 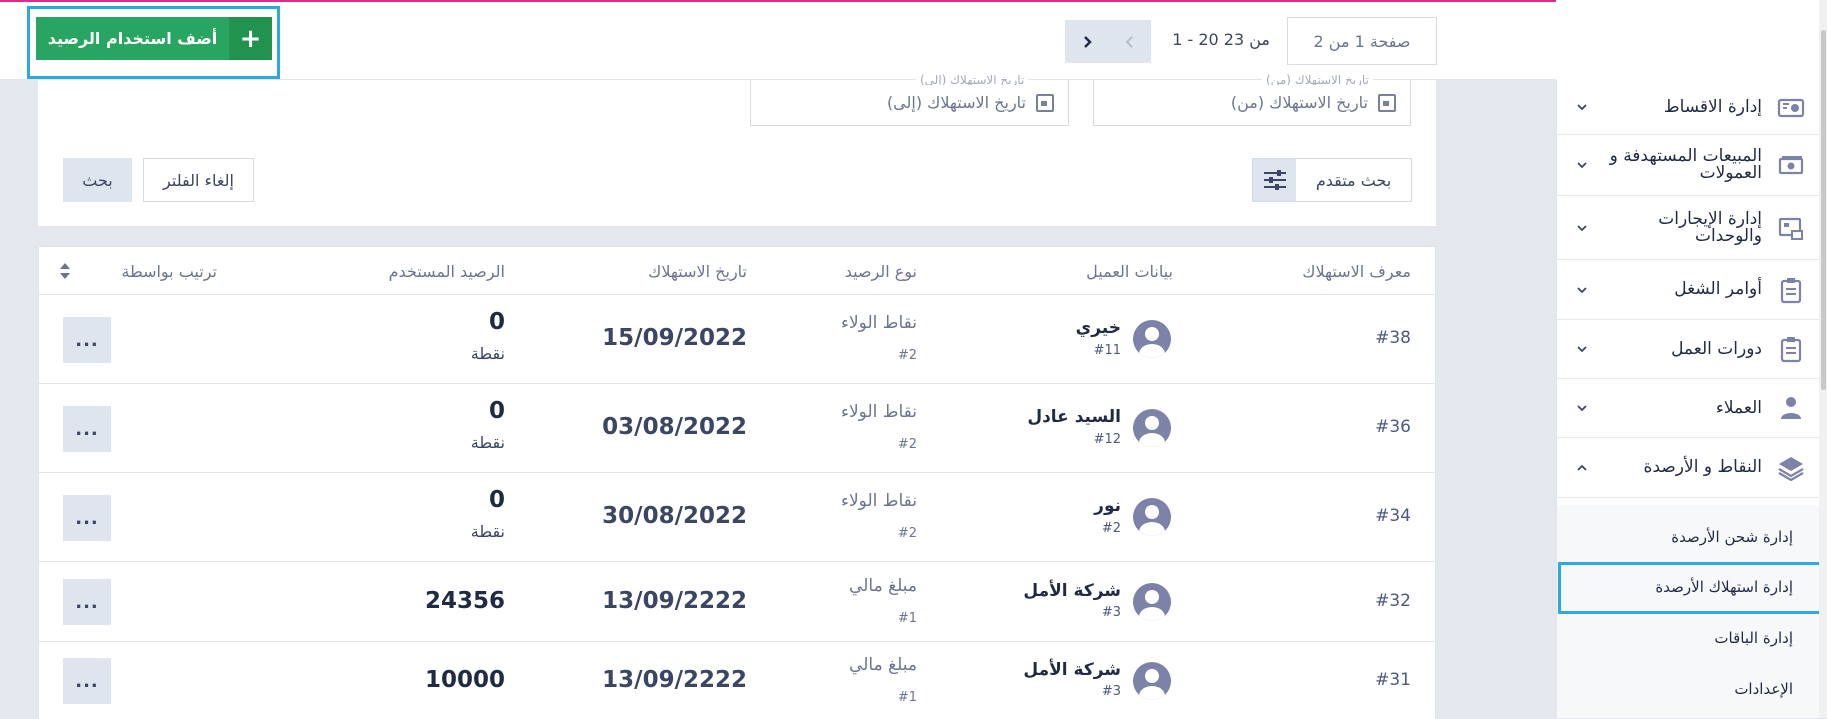 What do you see at coordinates (1393, 601) in the screenshot?
I see `consumption-id-link: #32` at bounding box center [1393, 601].